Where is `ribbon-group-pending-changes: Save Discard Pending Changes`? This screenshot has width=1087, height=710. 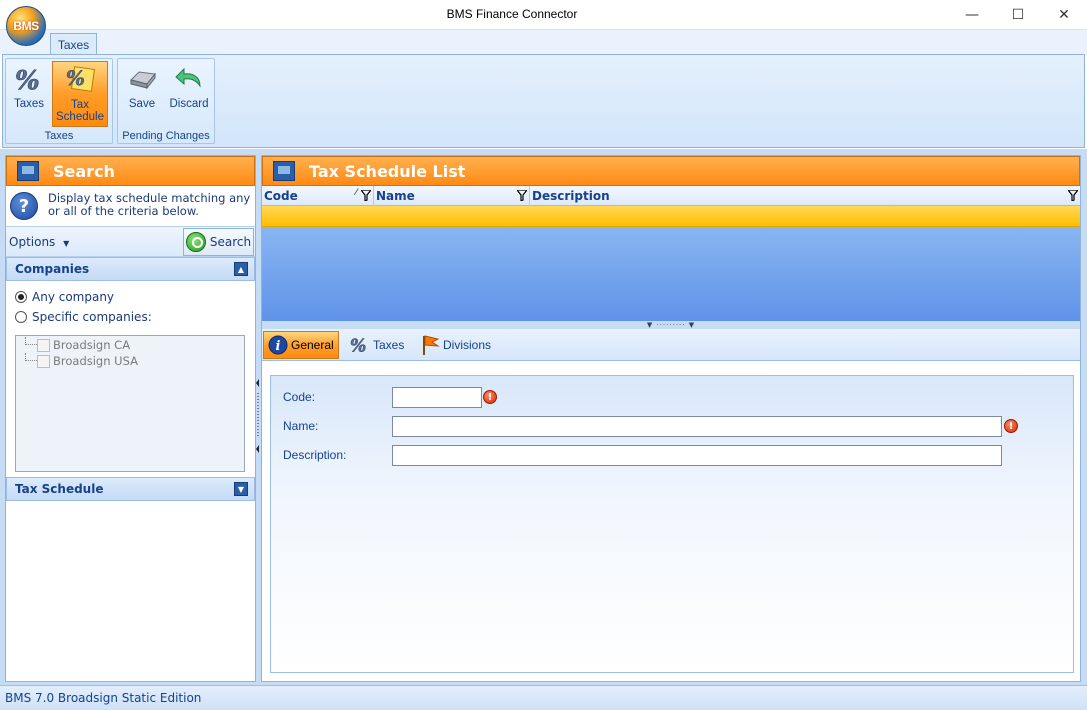
ribbon-group-pending-changes: Save Discard Pending Changes is located at coordinates (166, 101).